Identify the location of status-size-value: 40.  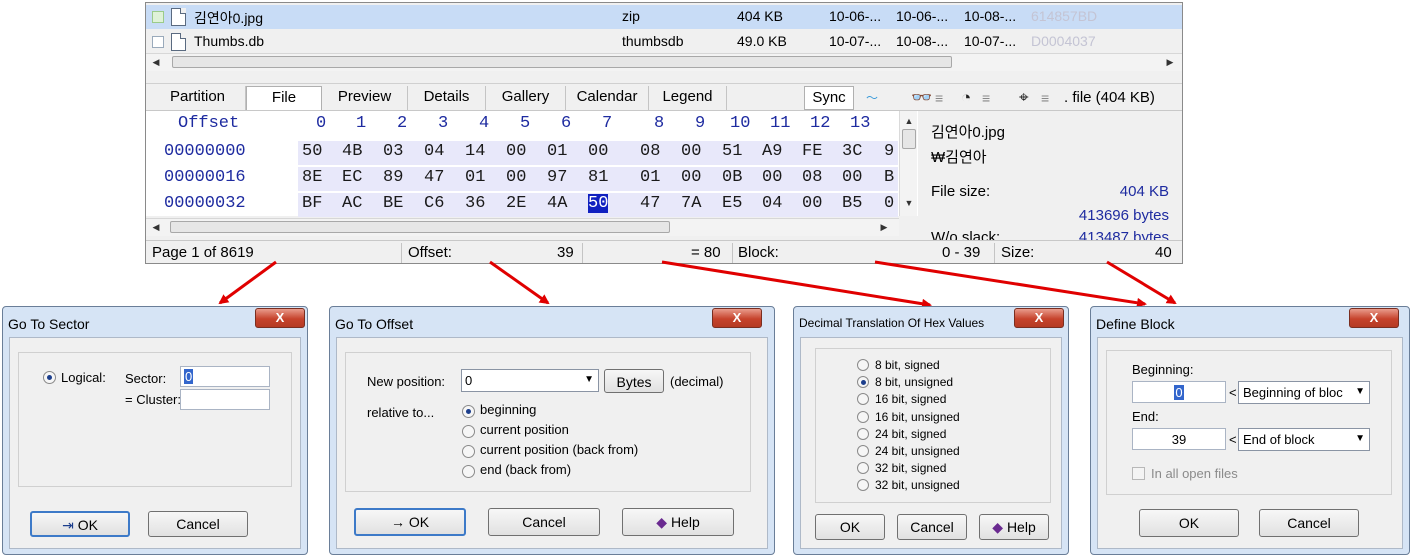
(1163, 252).